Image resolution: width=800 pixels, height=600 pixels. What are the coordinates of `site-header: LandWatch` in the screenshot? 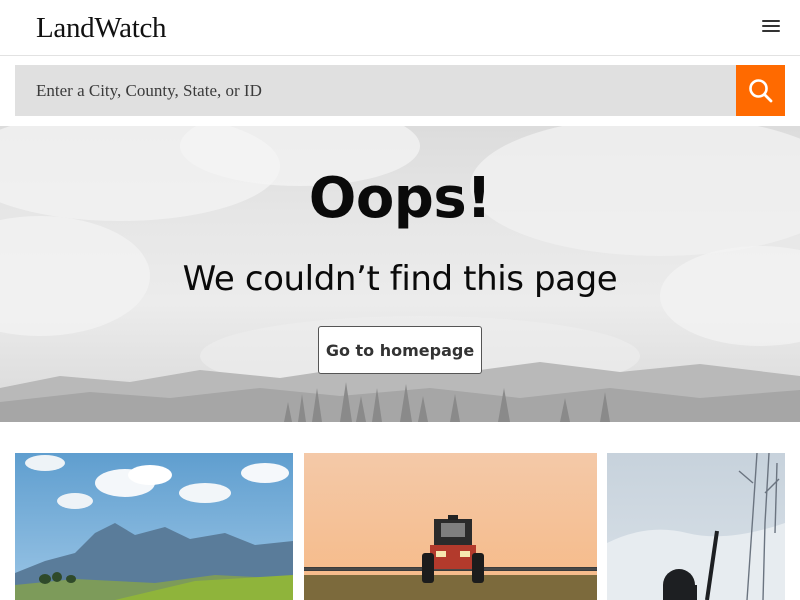 It's located at (400, 28).